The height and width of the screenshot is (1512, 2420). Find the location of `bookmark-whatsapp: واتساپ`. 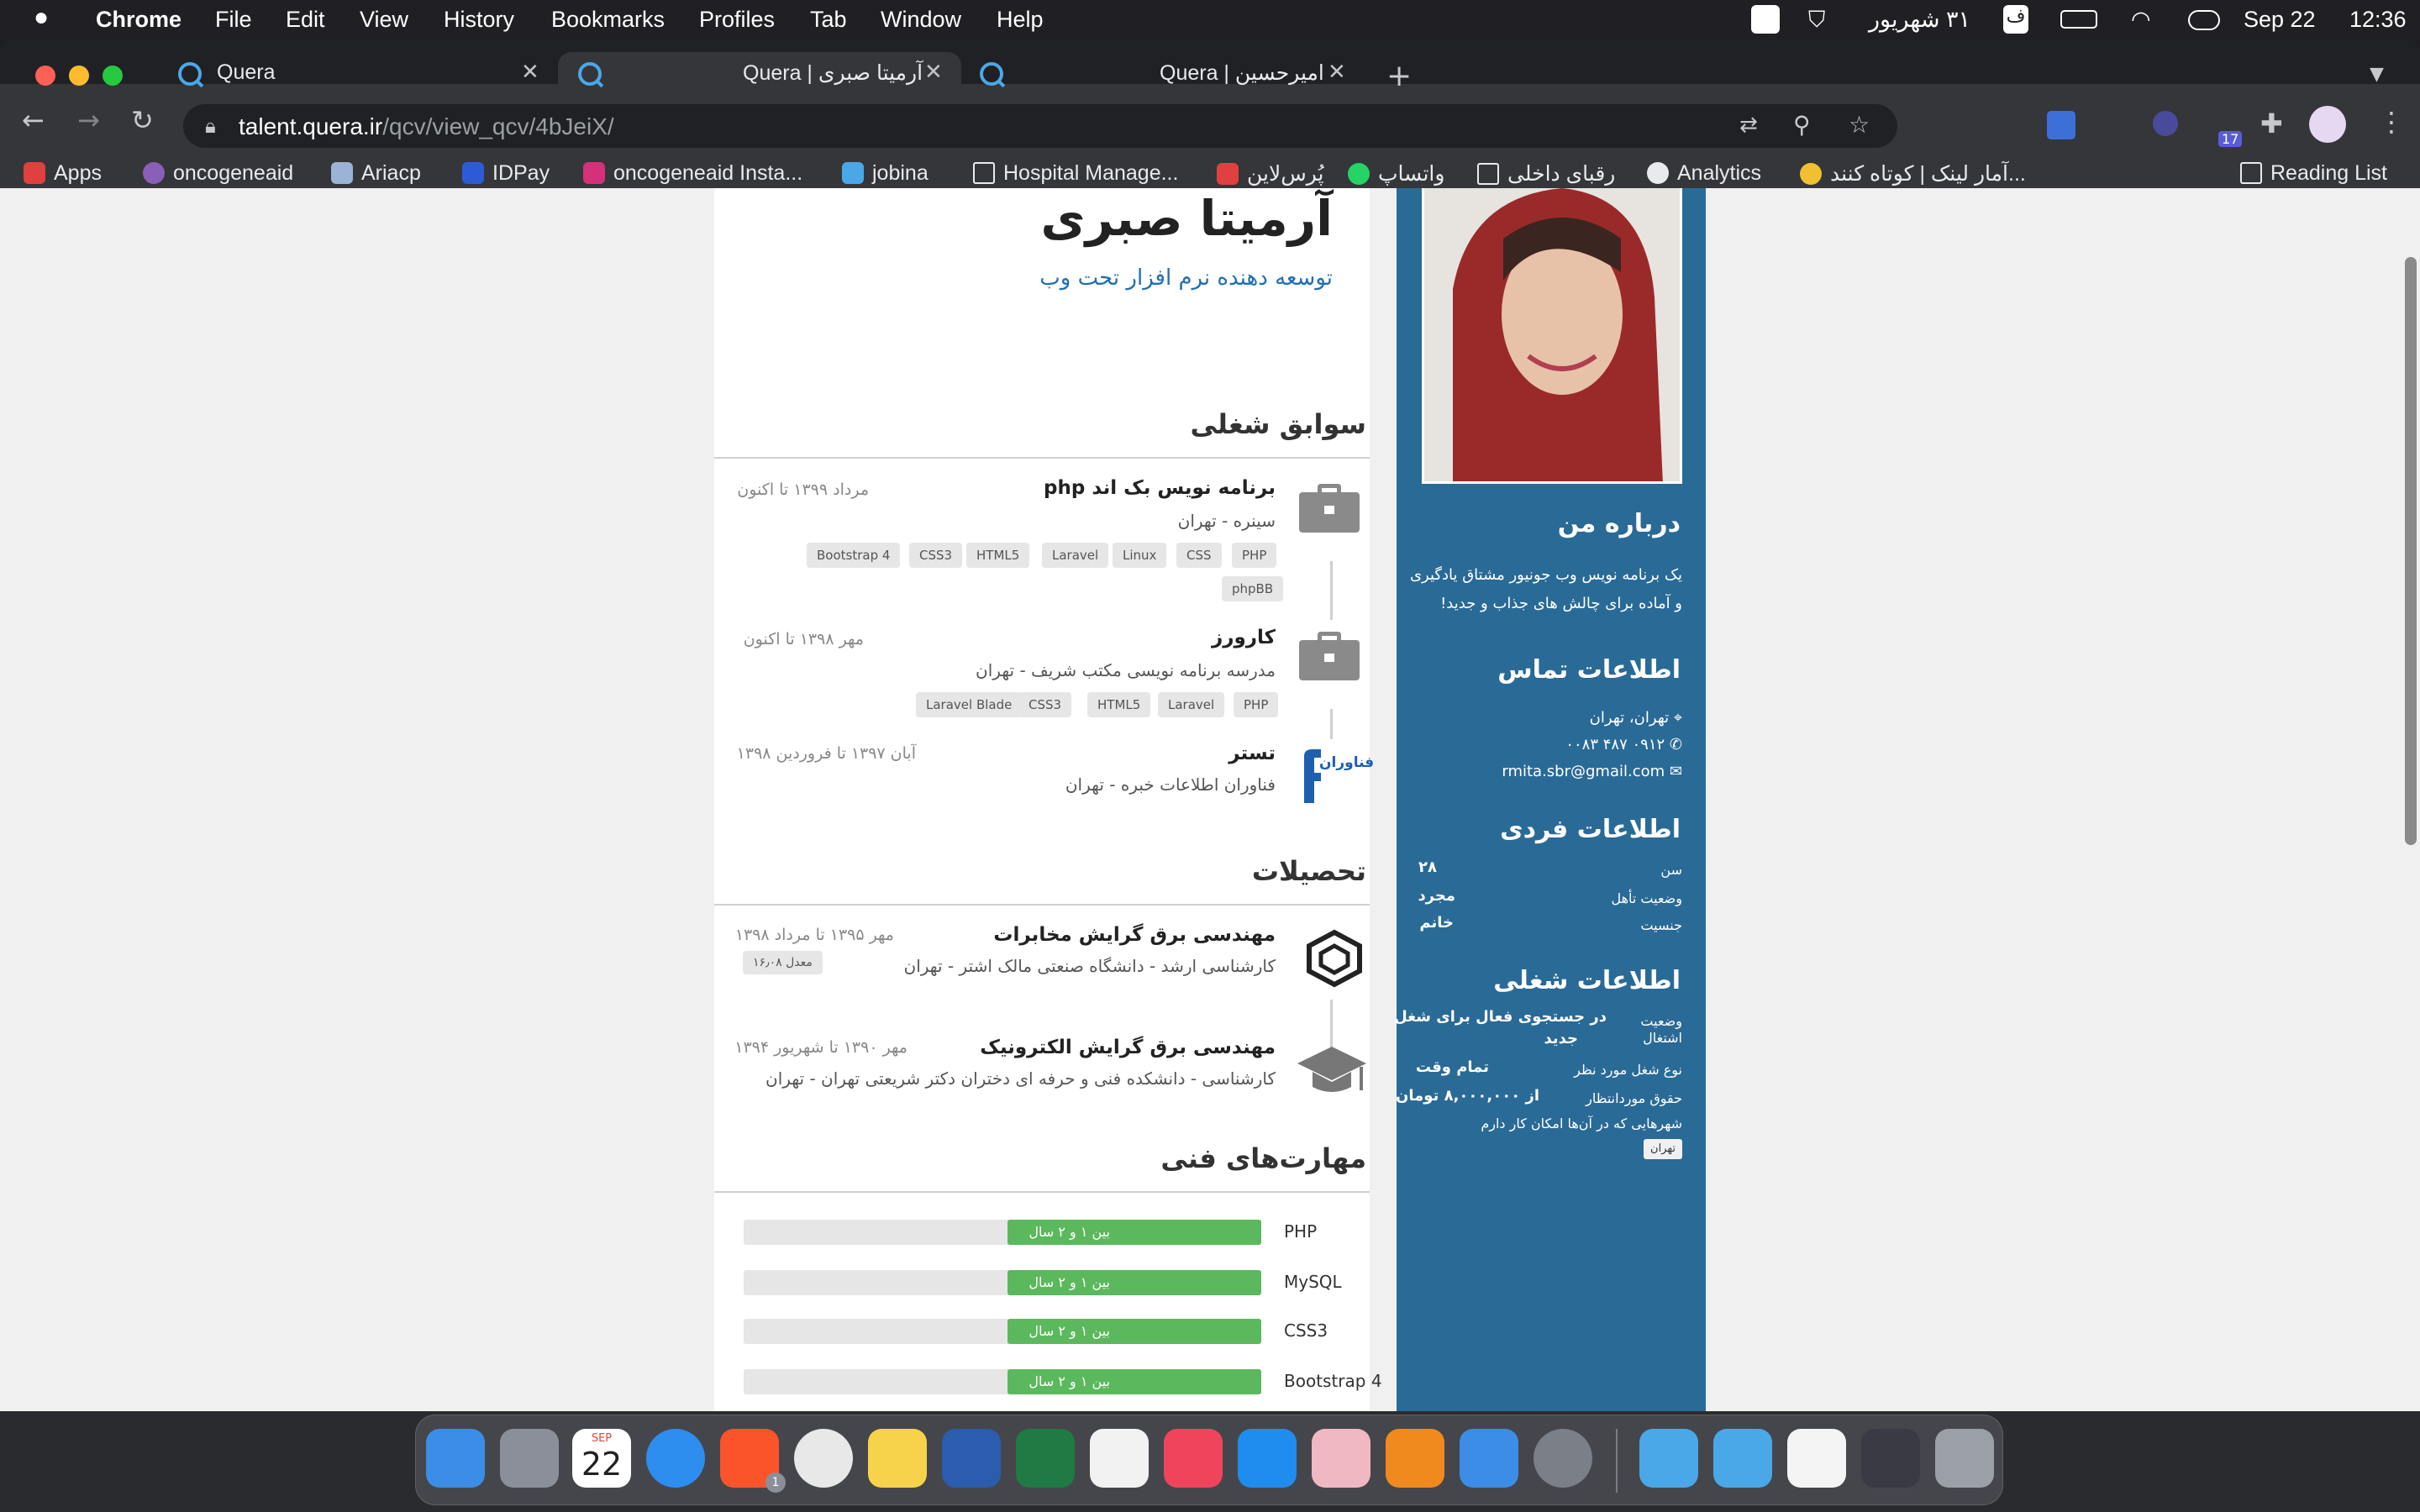

bookmark-whatsapp: واتساپ is located at coordinates (1396, 173).